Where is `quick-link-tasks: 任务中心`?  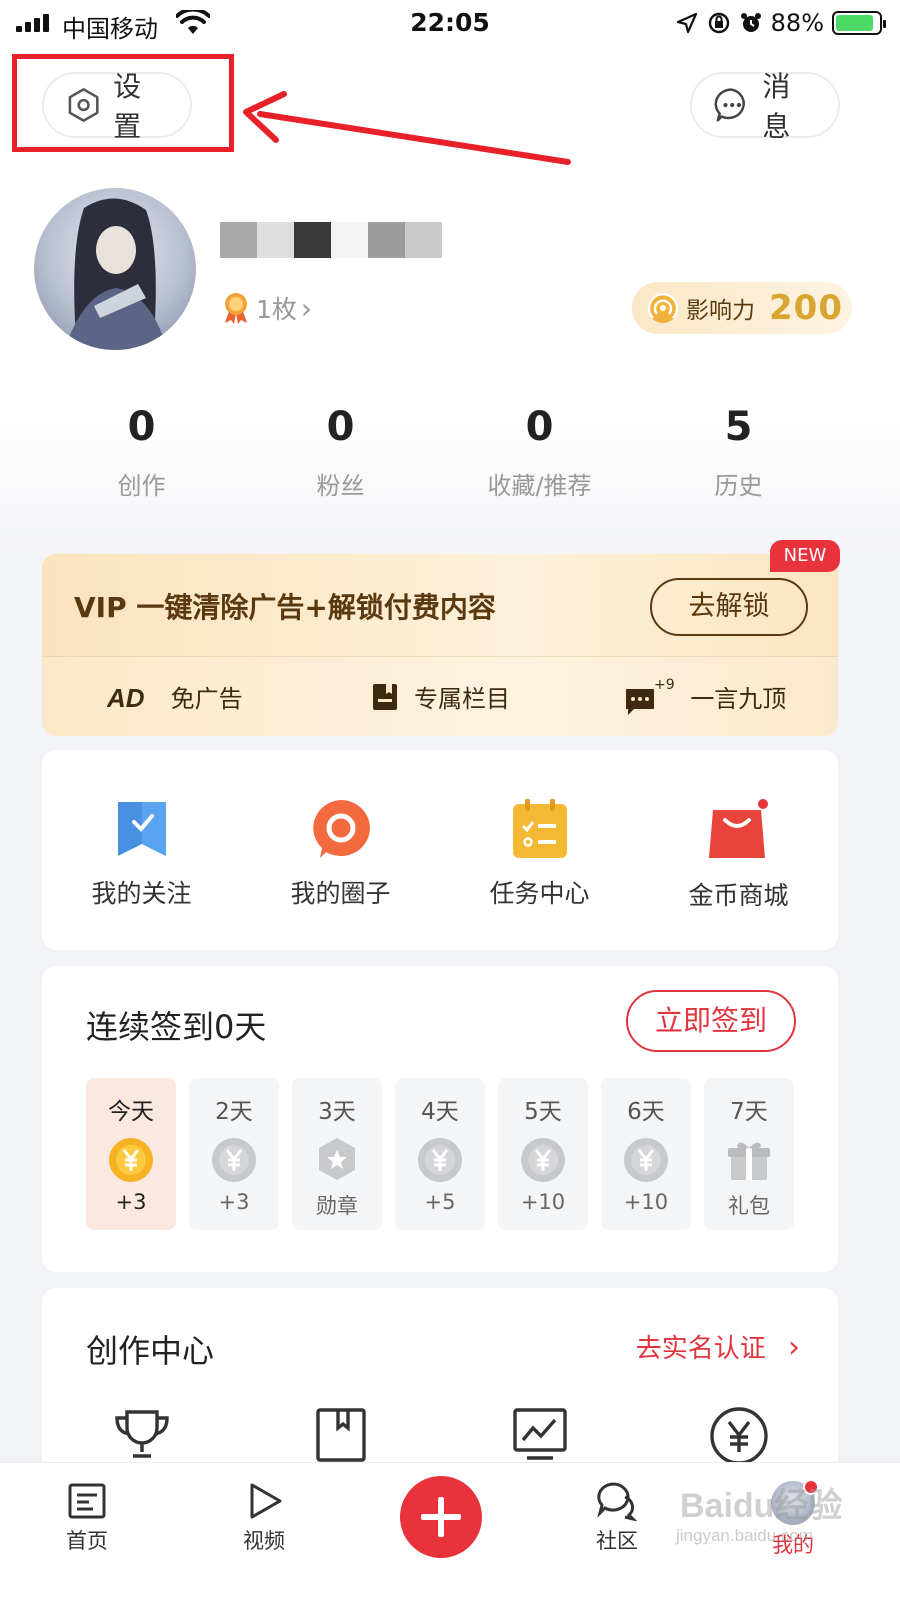 quick-link-tasks: 任务中心 is located at coordinates (539, 850).